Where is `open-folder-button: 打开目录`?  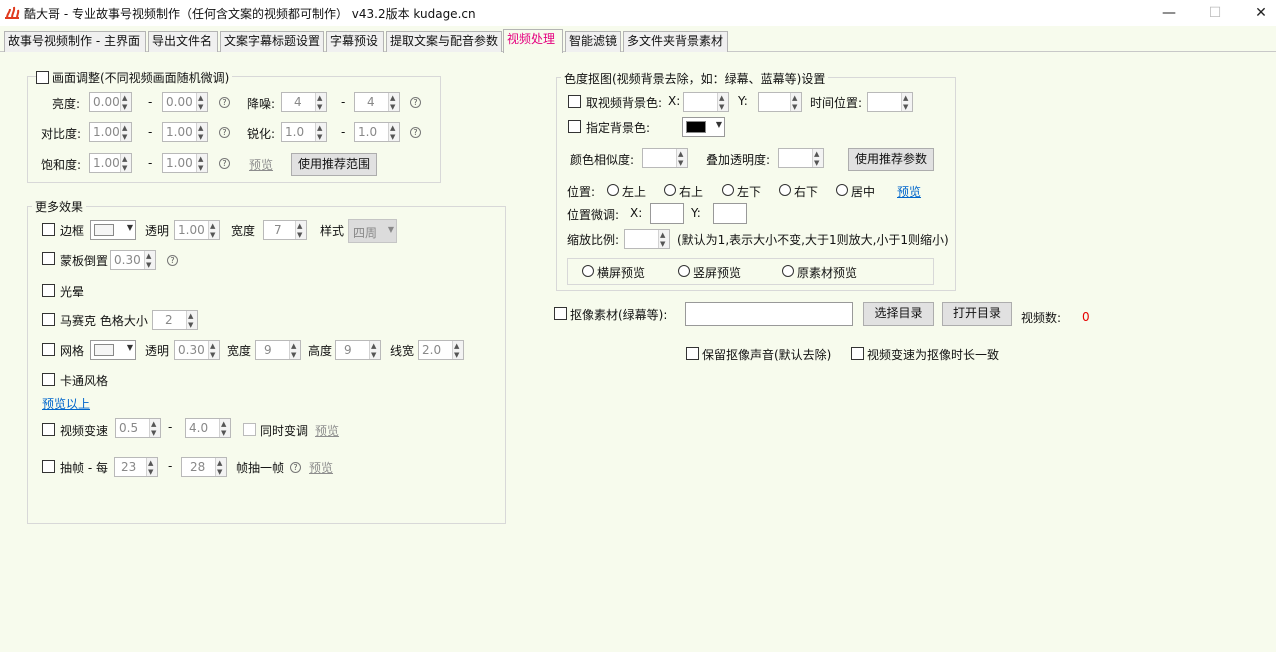
open-folder-button: 打开目录 is located at coordinates (977, 314).